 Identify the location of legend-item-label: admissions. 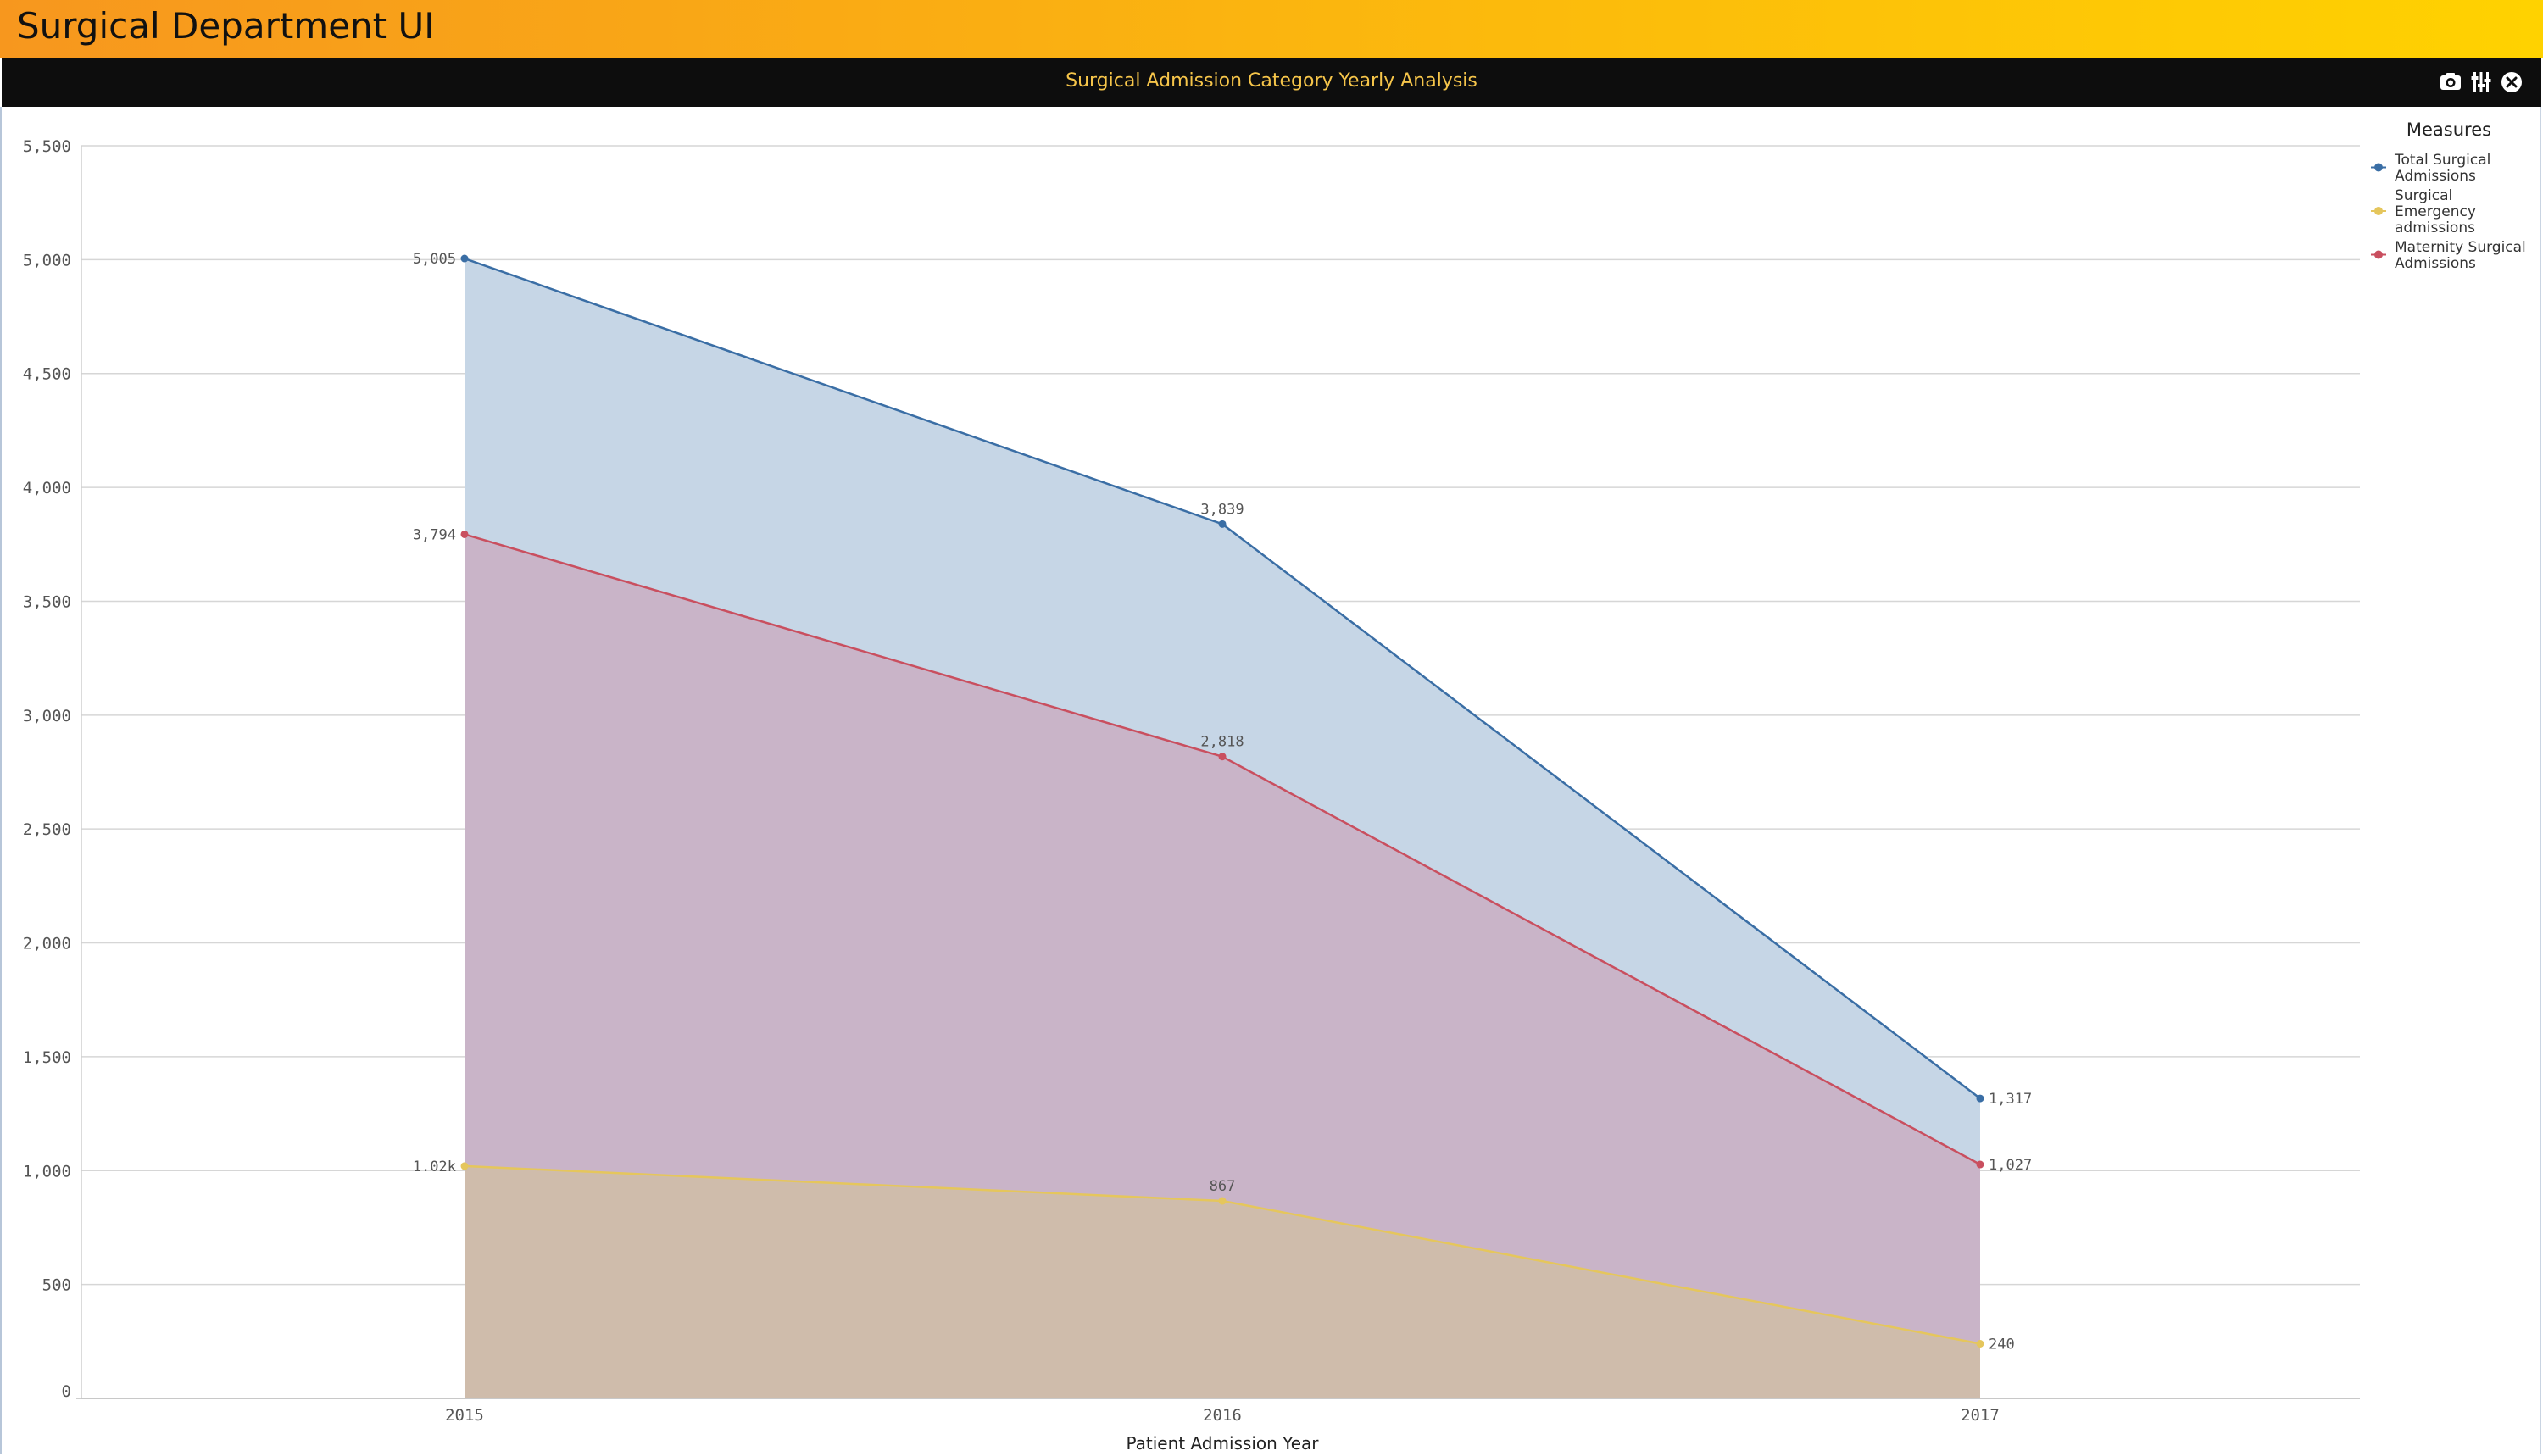
(2435, 228).